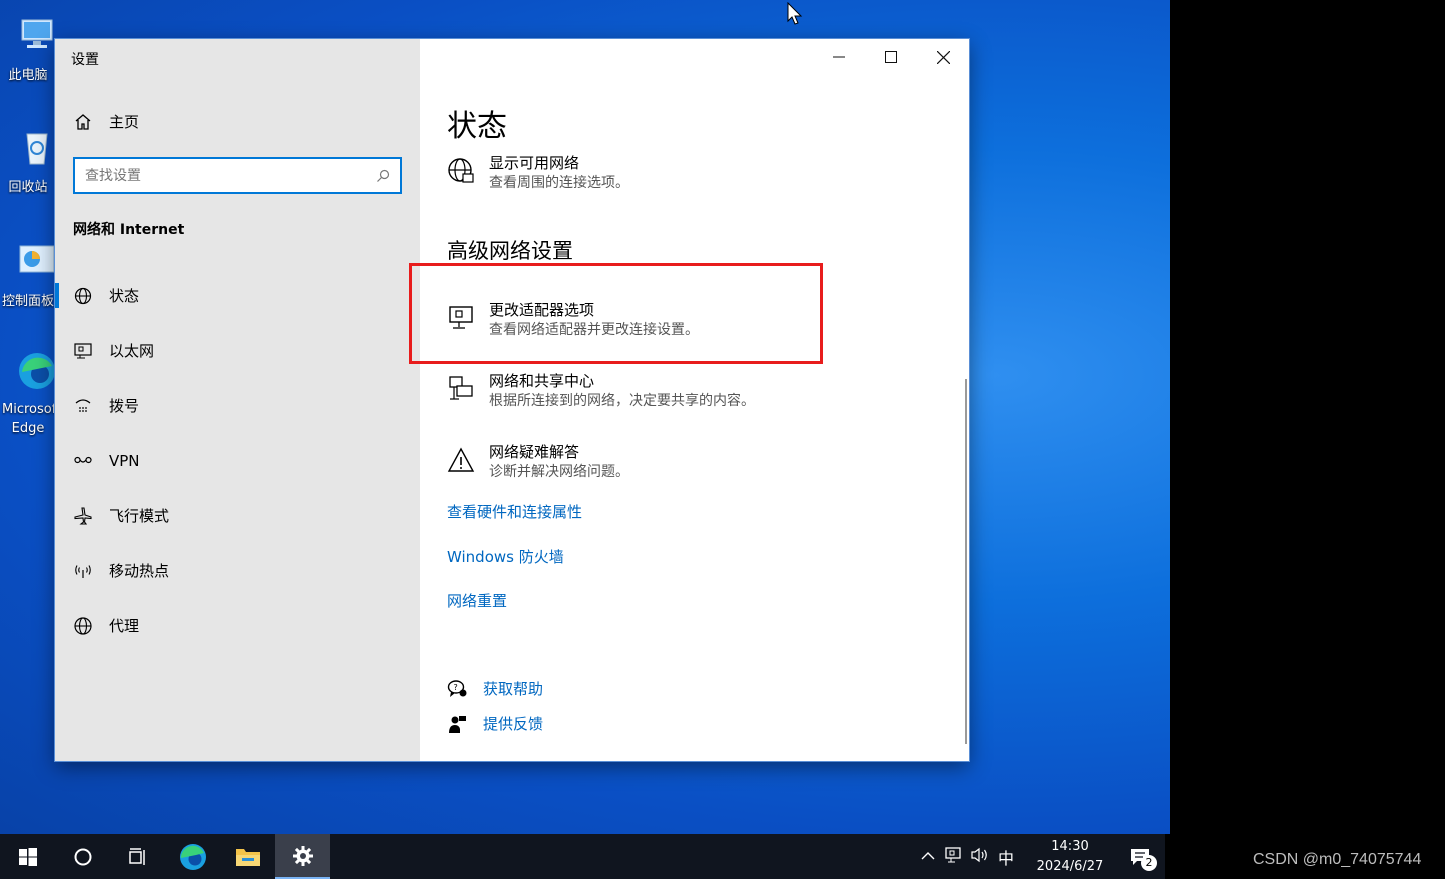 This screenshot has width=1445, height=879. Describe the element at coordinates (582, 856) in the screenshot. I see `taskbar: 中 14:30 2024/6/27 2` at that location.